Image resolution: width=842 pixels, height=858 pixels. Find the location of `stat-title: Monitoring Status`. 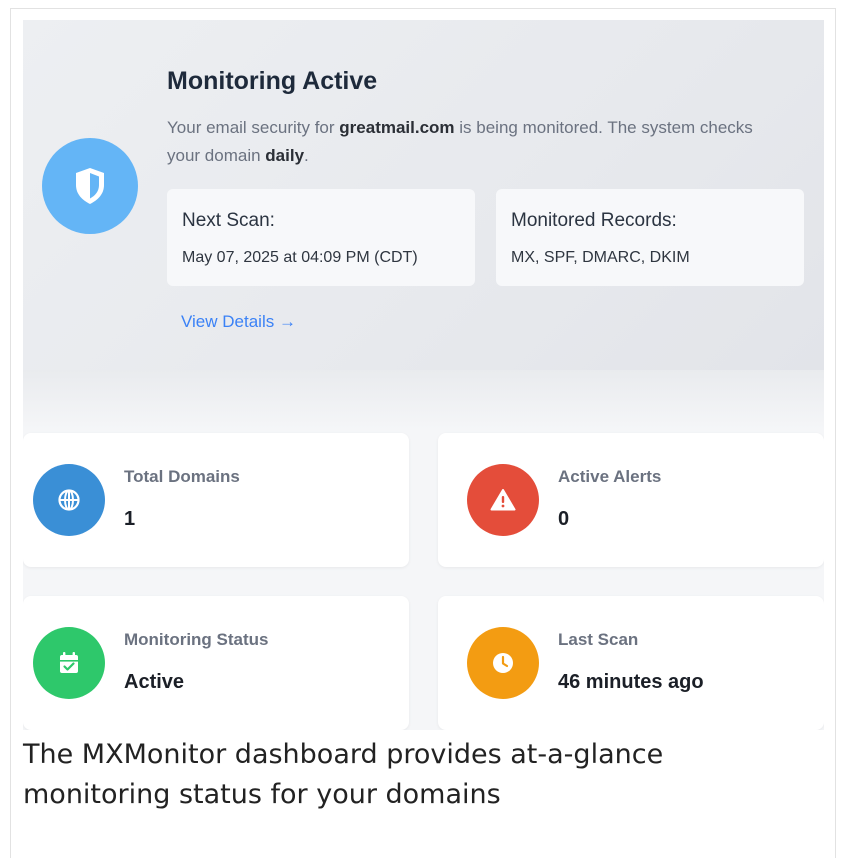

stat-title: Monitoring Status is located at coordinates (196, 639).